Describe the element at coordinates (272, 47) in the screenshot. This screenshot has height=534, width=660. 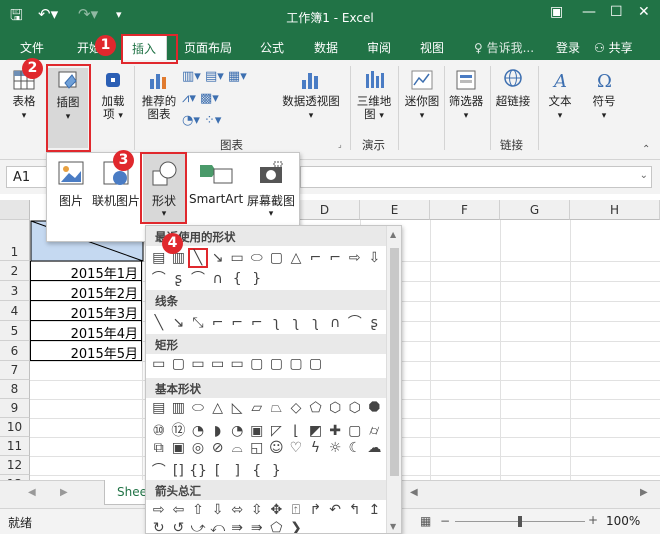
I see `tab-formulas: 公式` at that location.